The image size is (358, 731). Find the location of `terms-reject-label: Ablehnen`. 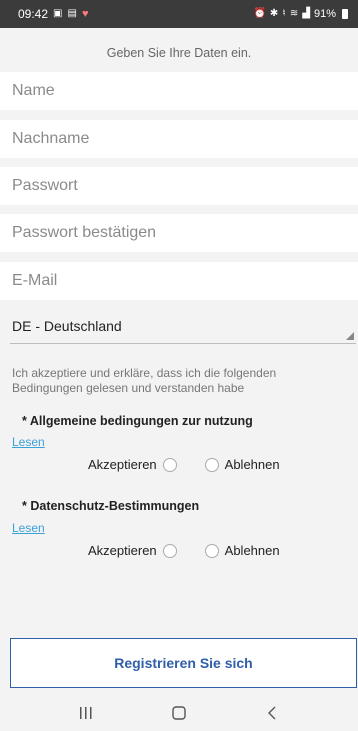

terms-reject-label: Ablehnen is located at coordinates (252, 464).